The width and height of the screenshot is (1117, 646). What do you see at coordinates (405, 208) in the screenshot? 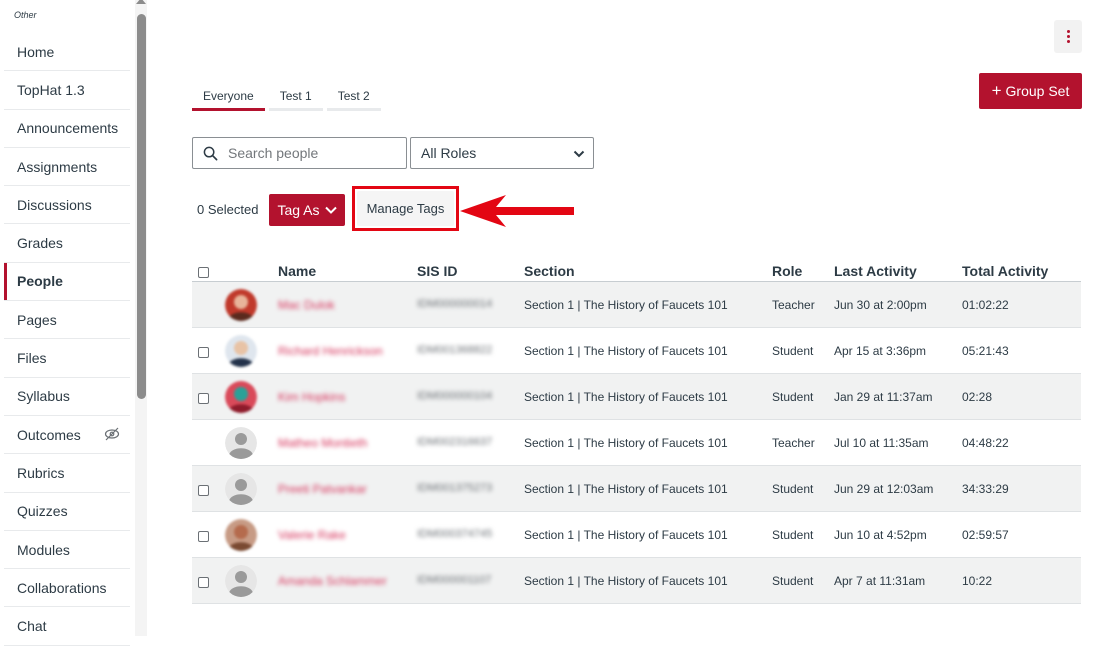
I see `manage-tags-button: Manage Tags` at bounding box center [405, 208].